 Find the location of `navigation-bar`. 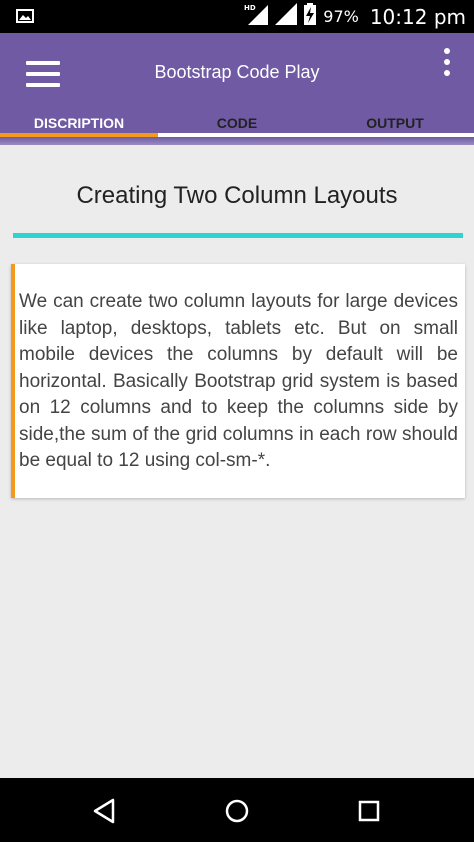

navigation-bar is located at coordinates (237, 810).